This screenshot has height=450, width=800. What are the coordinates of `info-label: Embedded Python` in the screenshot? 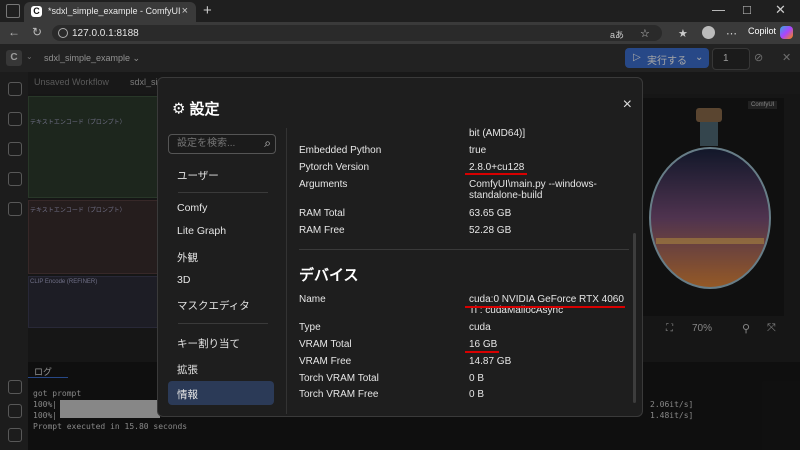 It's located at (340, 150).